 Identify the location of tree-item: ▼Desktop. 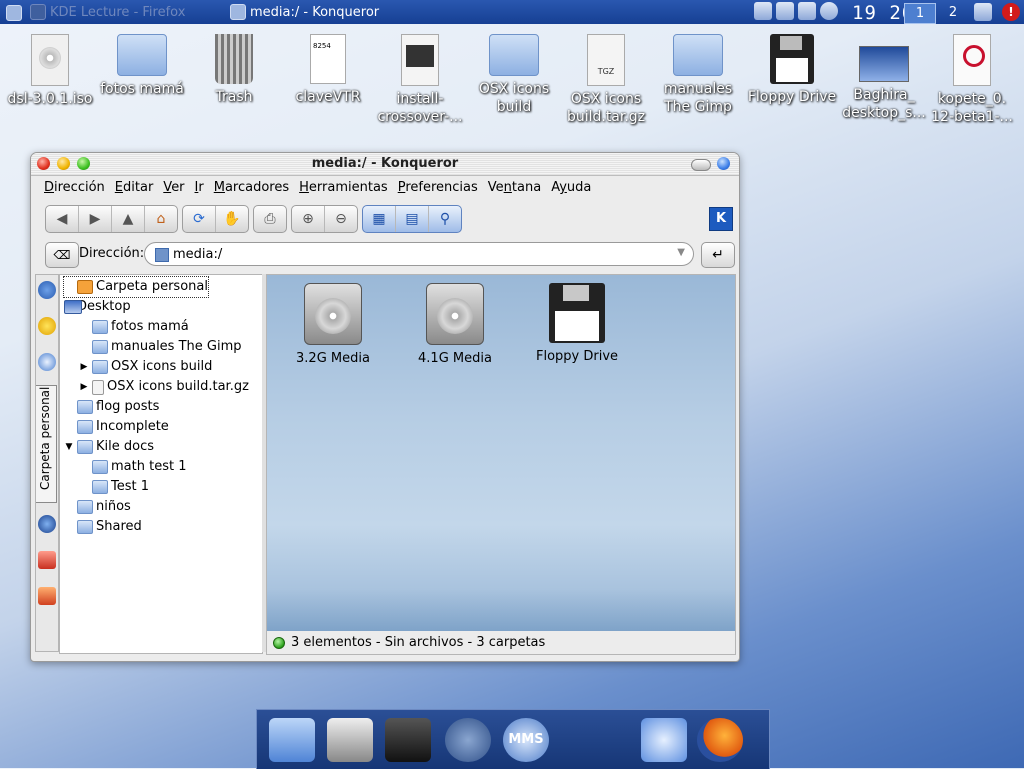
(97, 307).